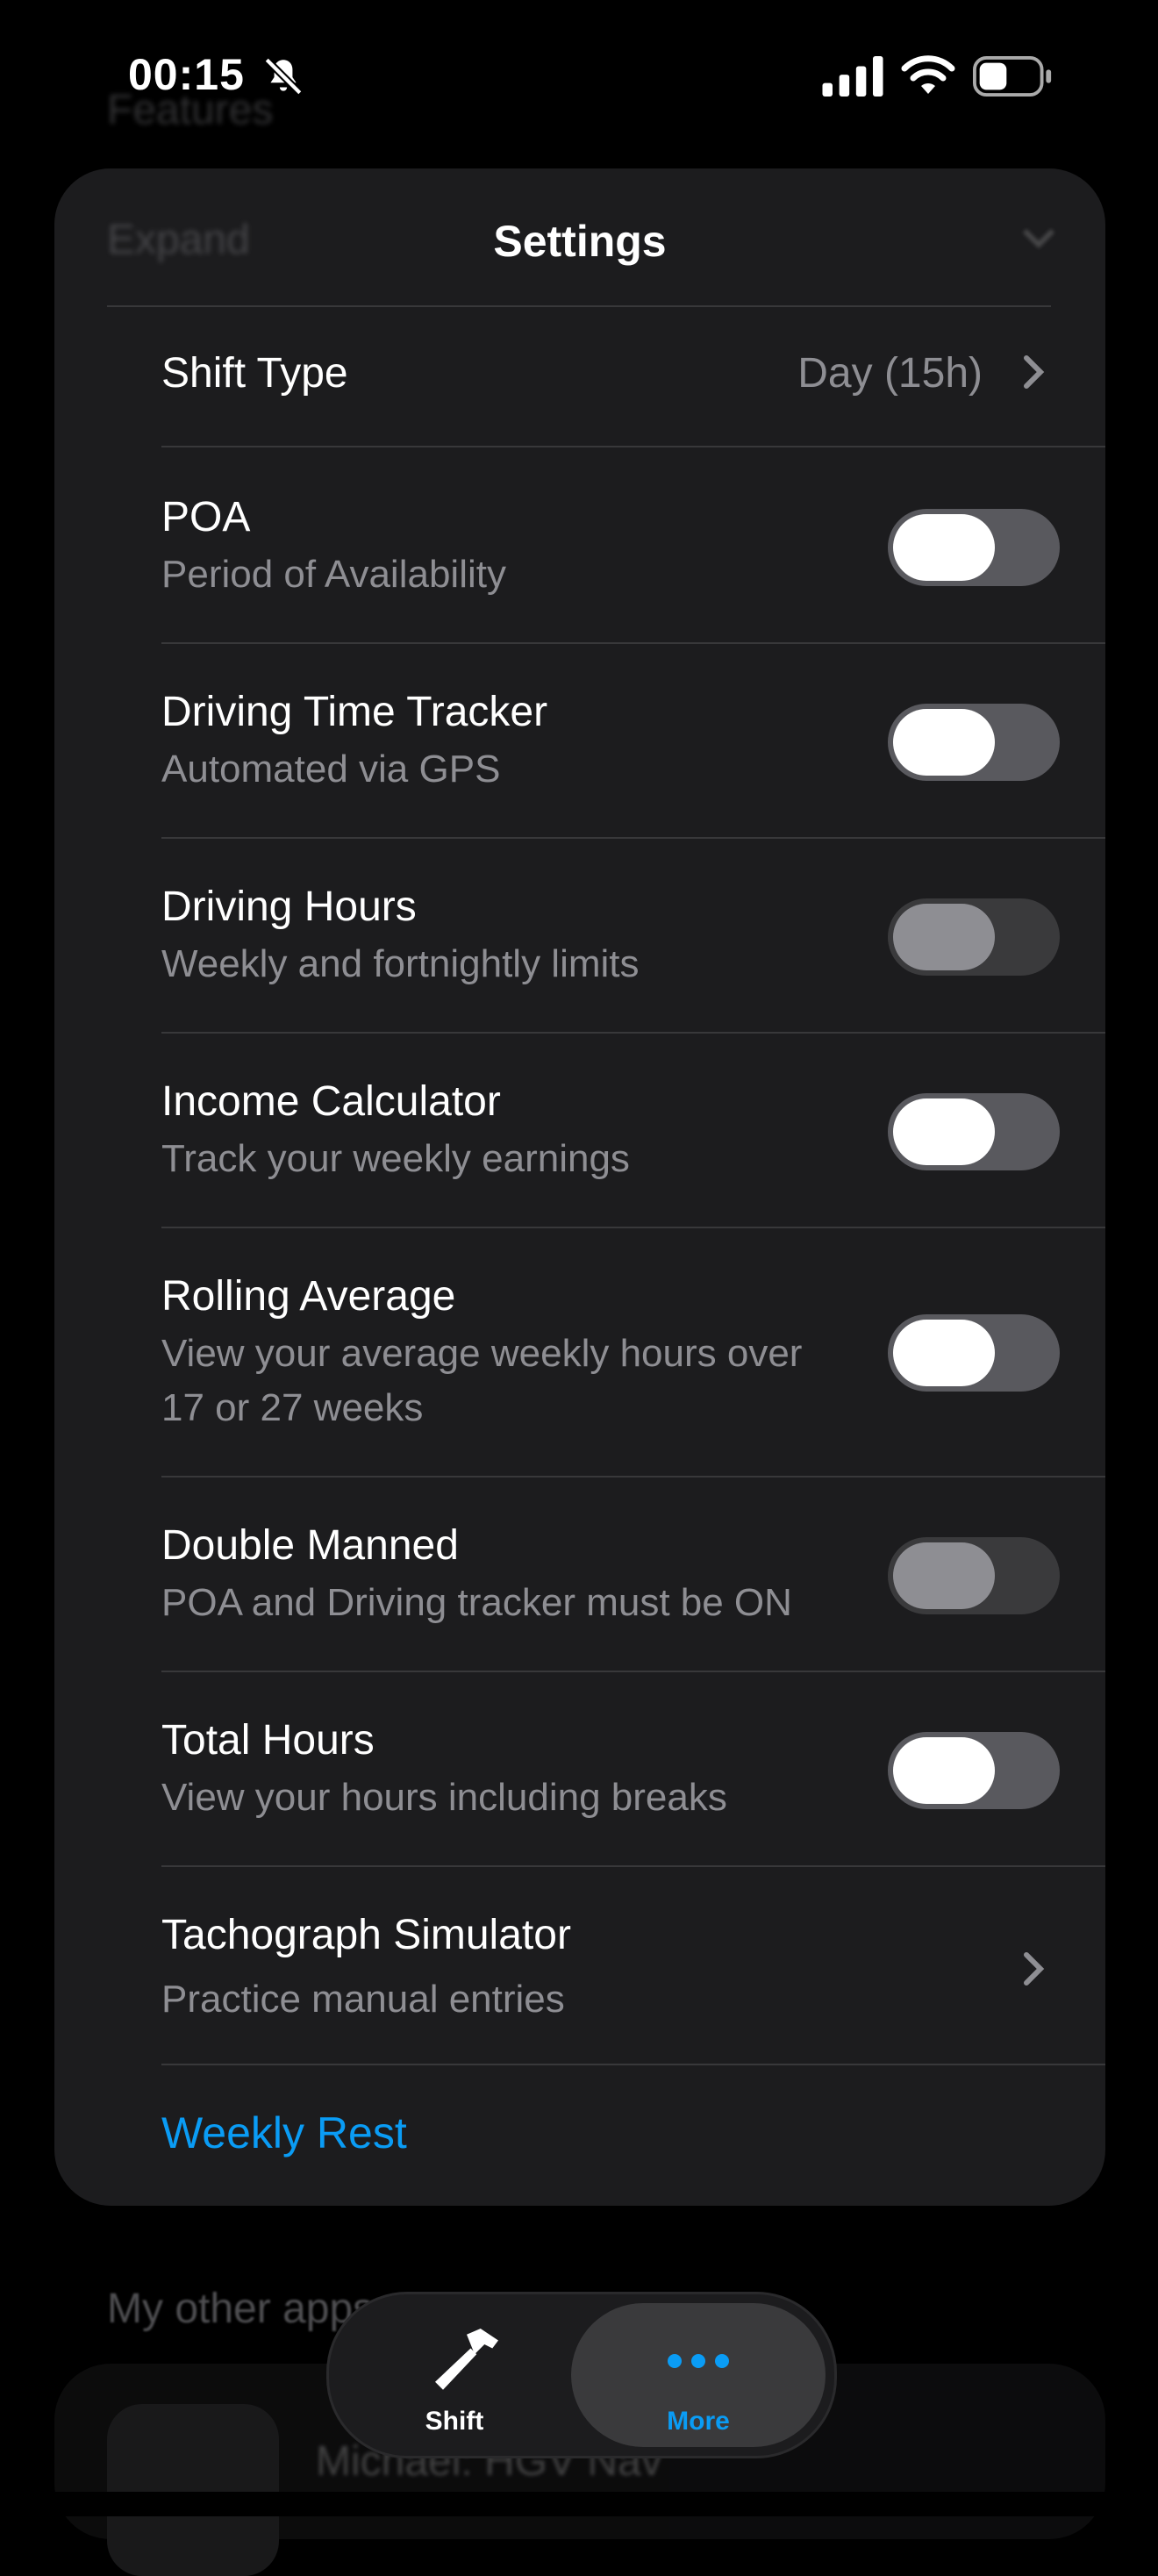  Describe the element at coordinates (699, 2361) in the screenshot. I see `ellipsis-icon` at that location.